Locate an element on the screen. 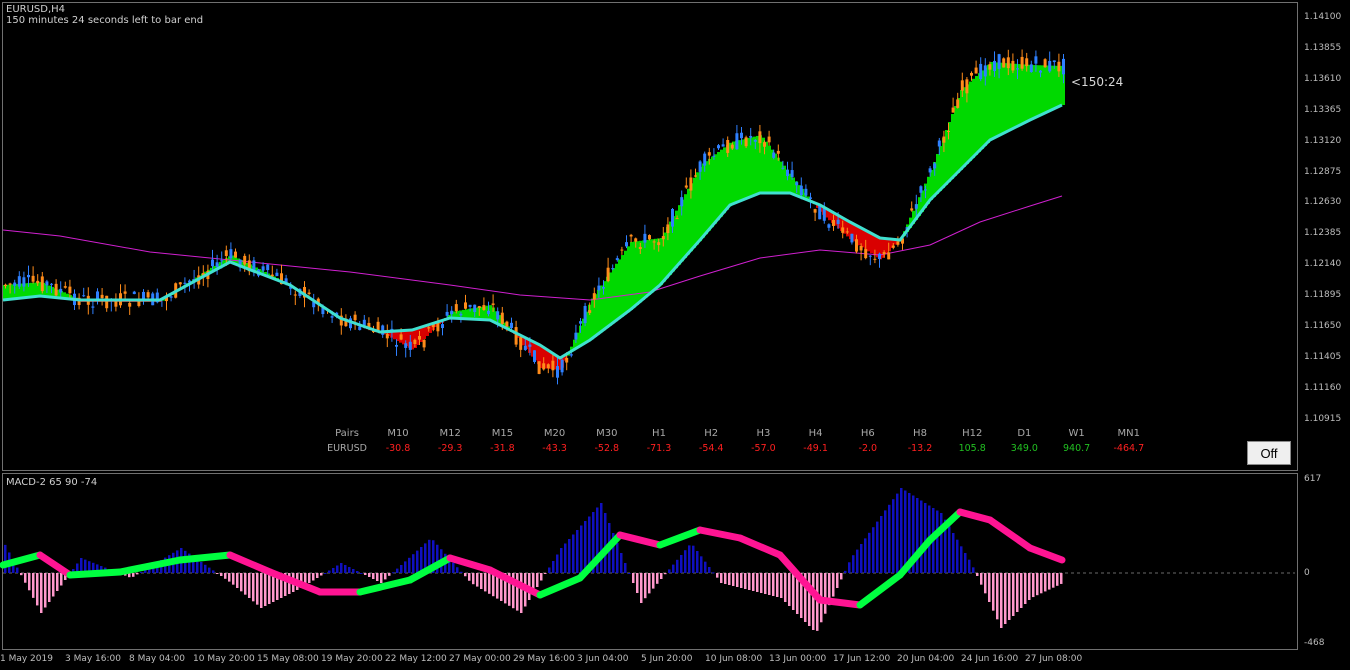 The height and width of the screenshot is (670, 1350). price-axis-label: 1.12875 is located at coordinates (1323, 171).